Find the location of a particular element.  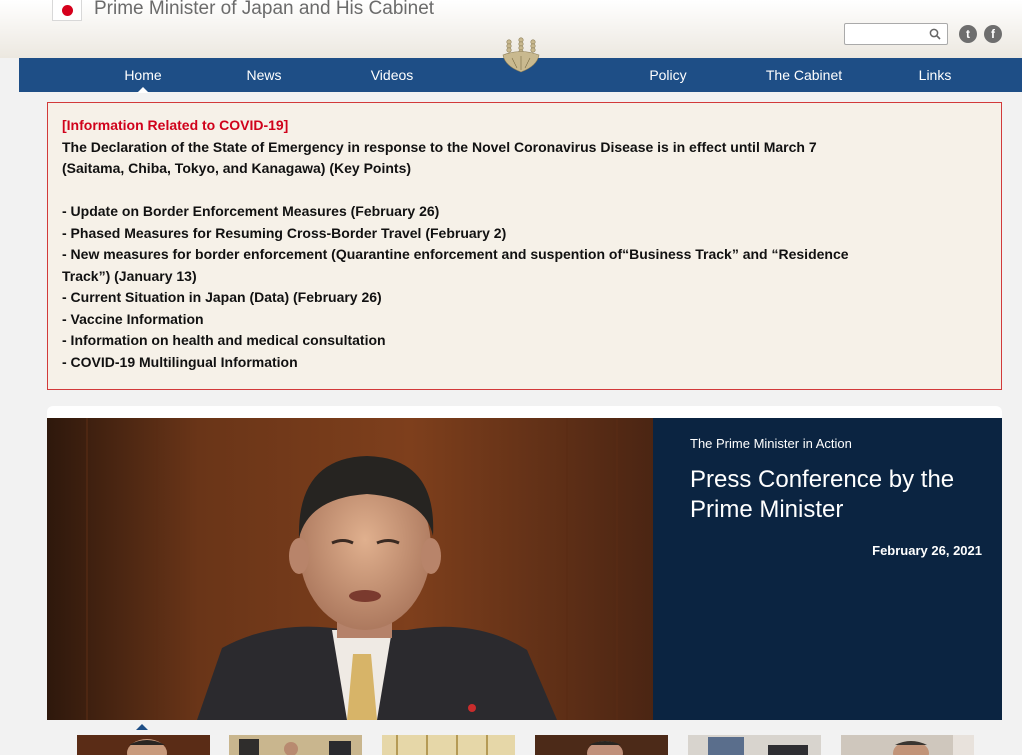

covid-heading-link: [Information Related to COVID-19] is located at coordinates (524, 126).